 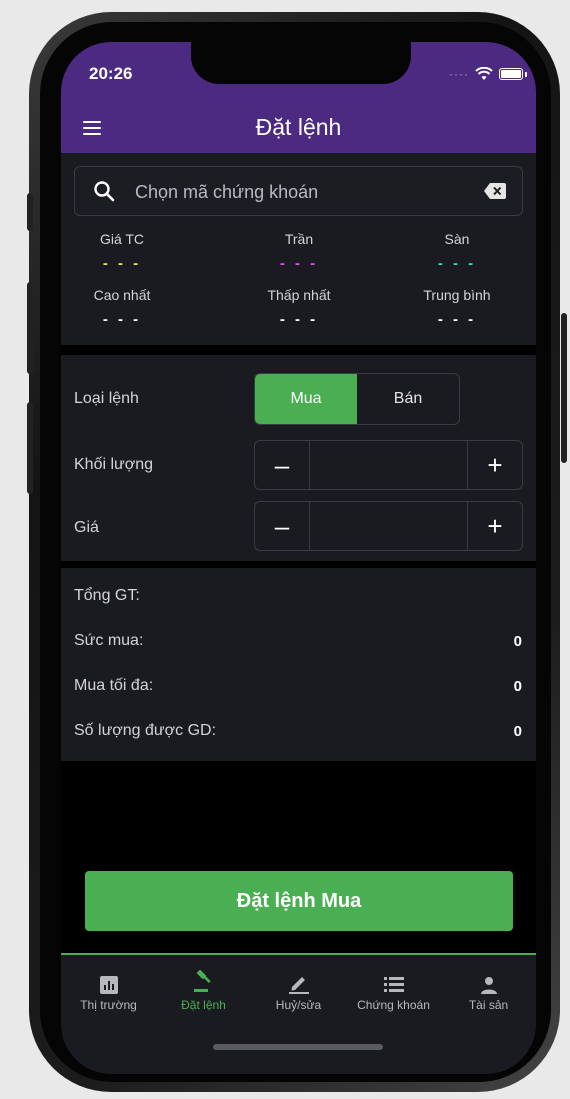 I want to click on stat-high: Cao nhất - - -, so click(x=126, y=307).